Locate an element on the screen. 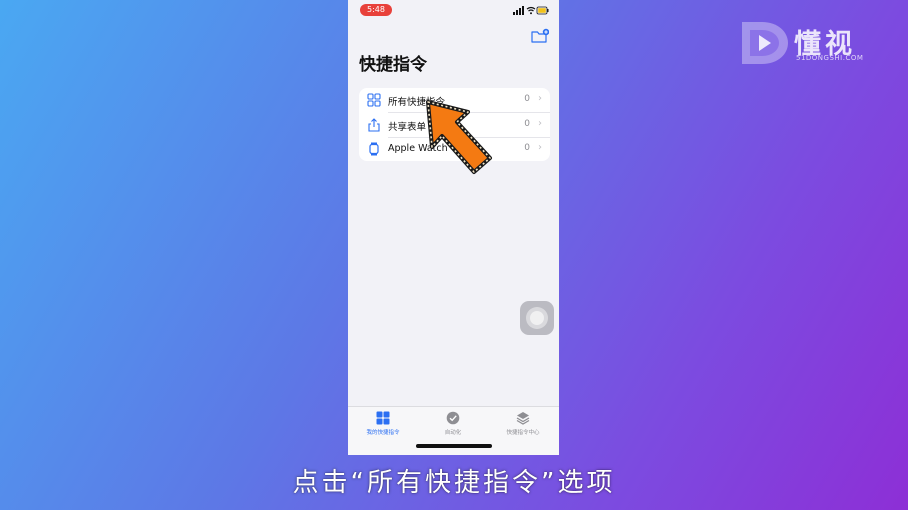 The image size is (908, 510). page-title: 快捷指令 is located at coordinates (393, 65).